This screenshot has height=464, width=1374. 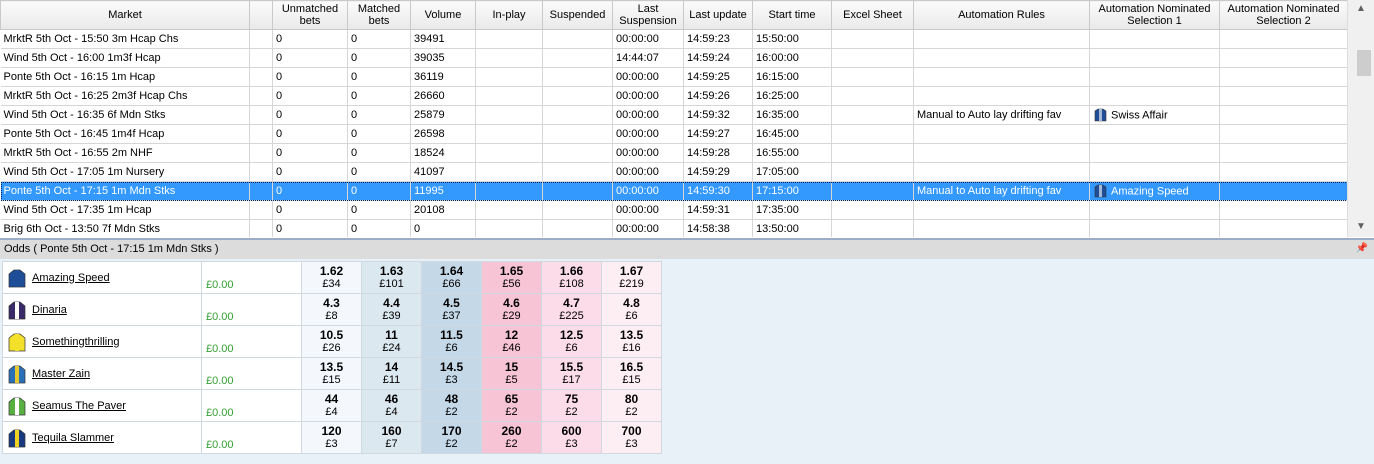 I want to click on back-price-cell: 11 £24, so click(x=391, y=341).